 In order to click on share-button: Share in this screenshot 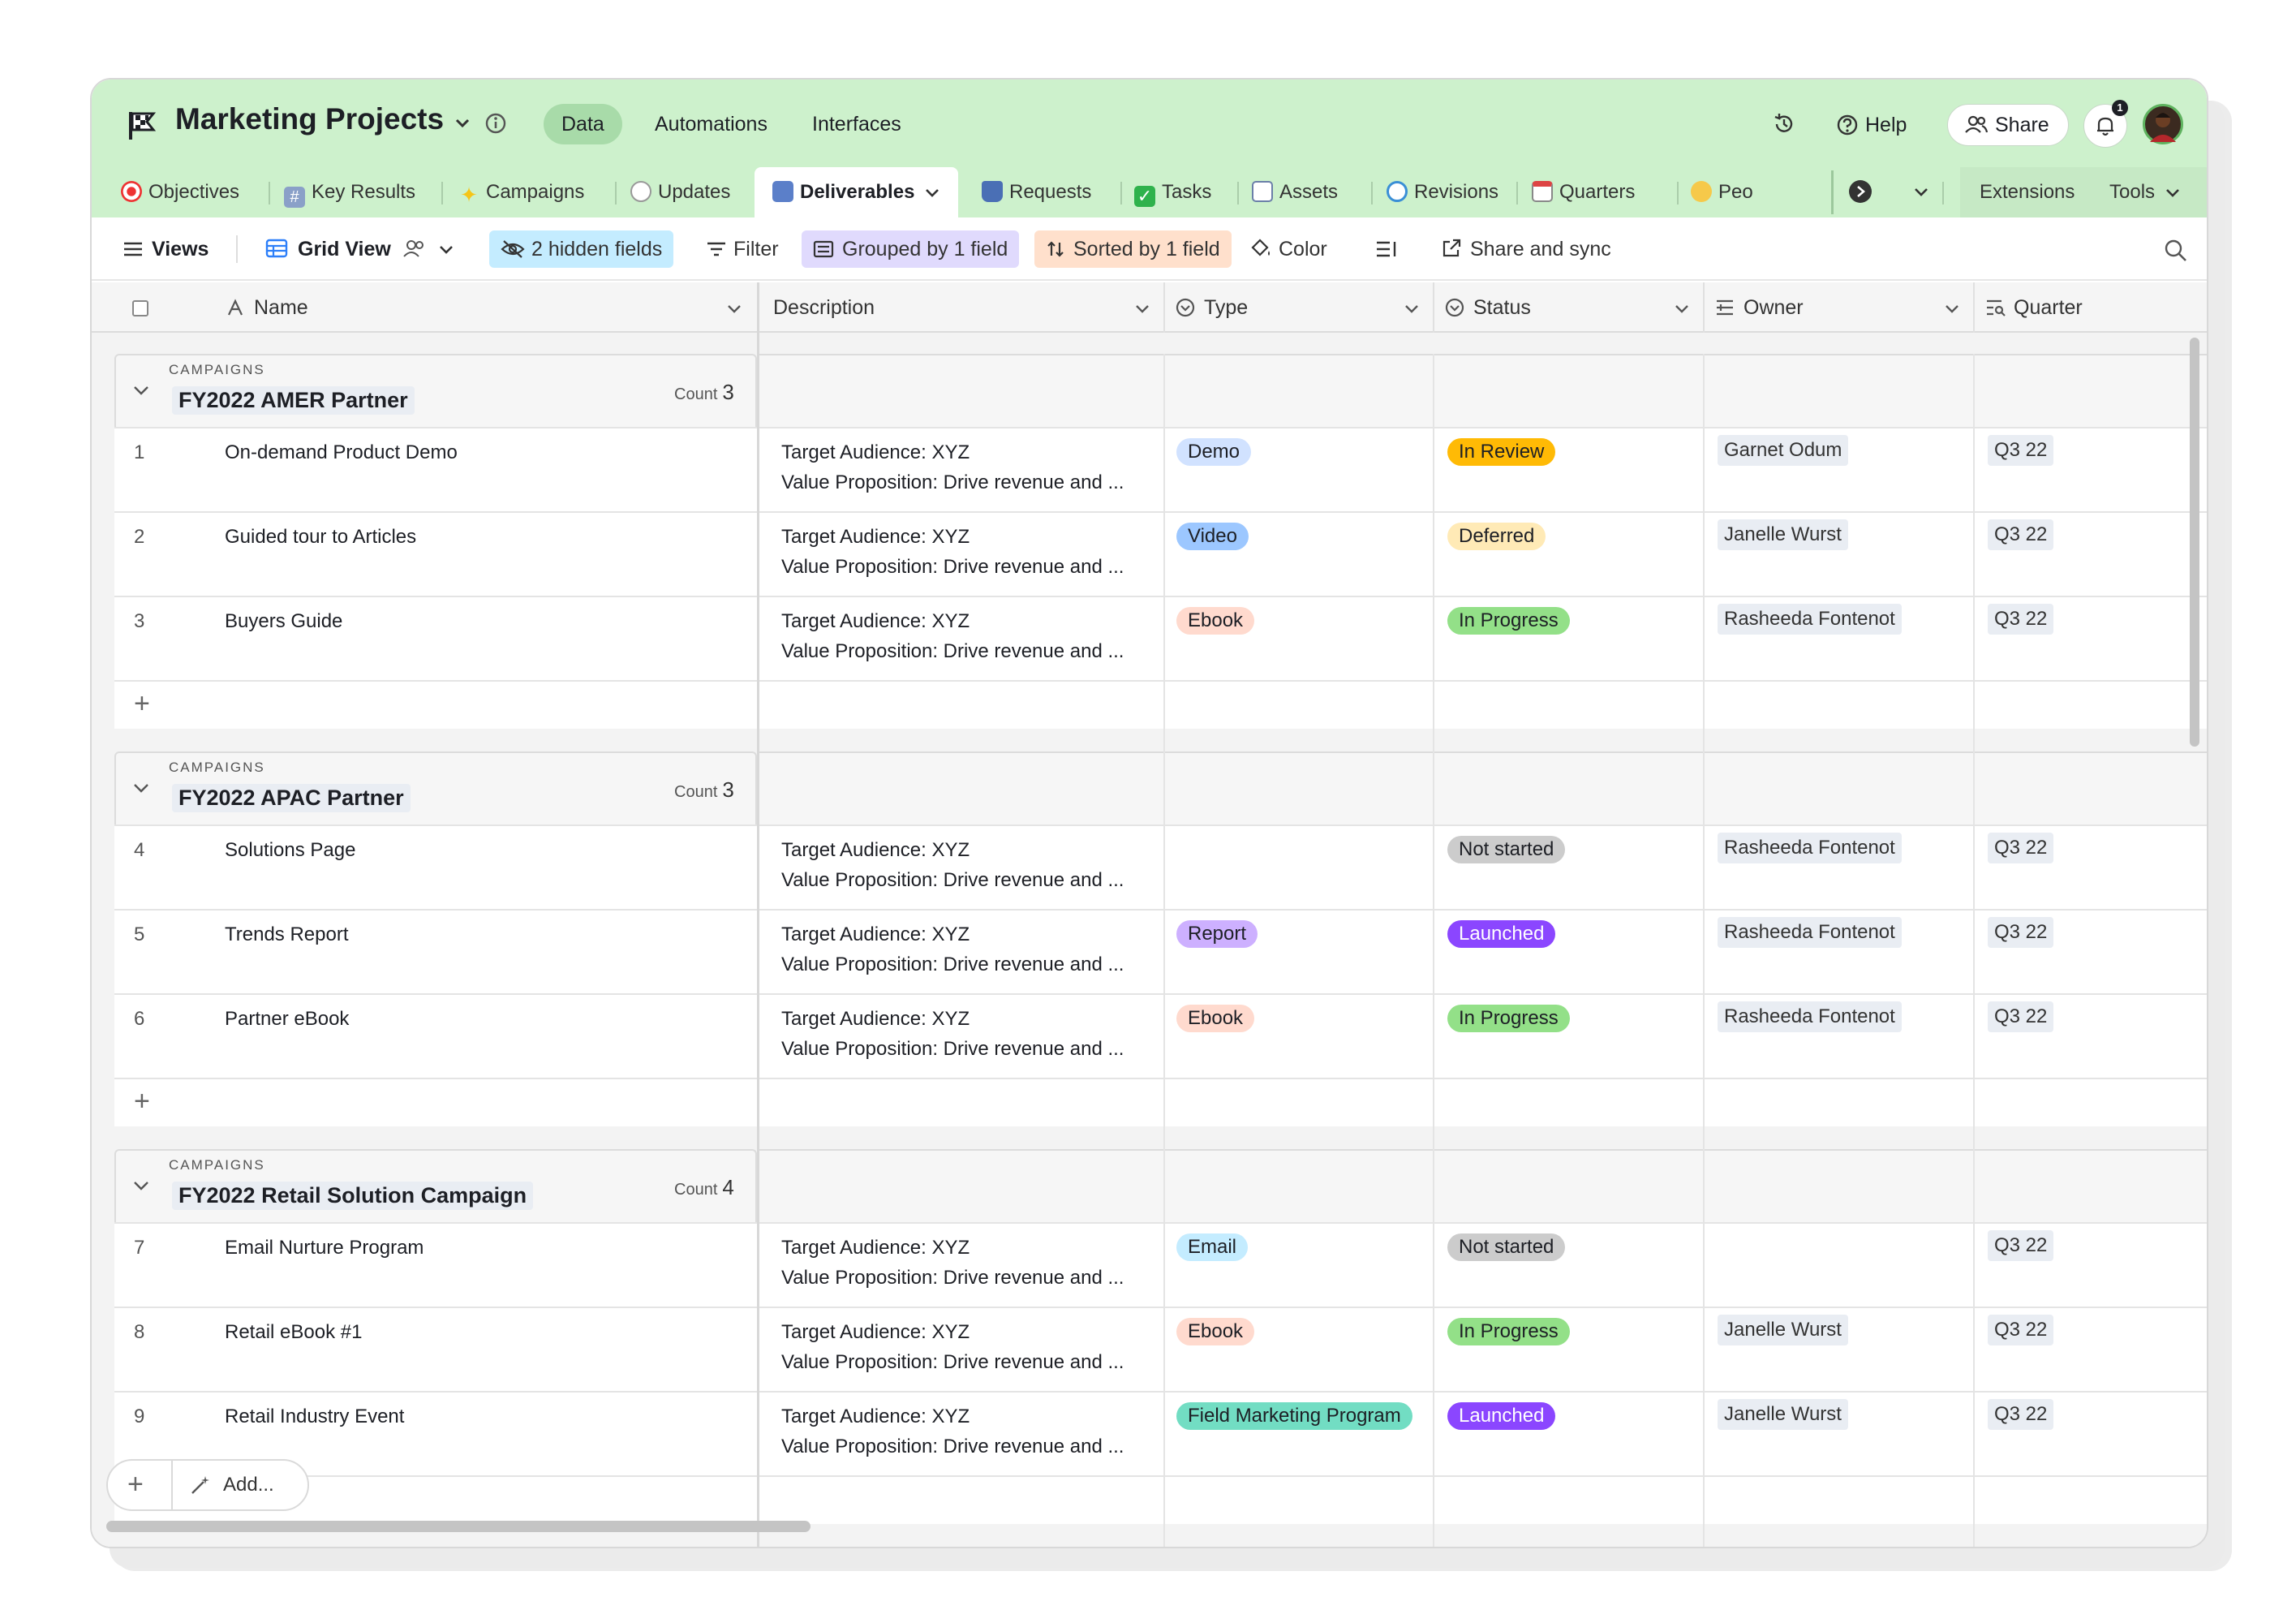, I will do `click(2008, 125)`.